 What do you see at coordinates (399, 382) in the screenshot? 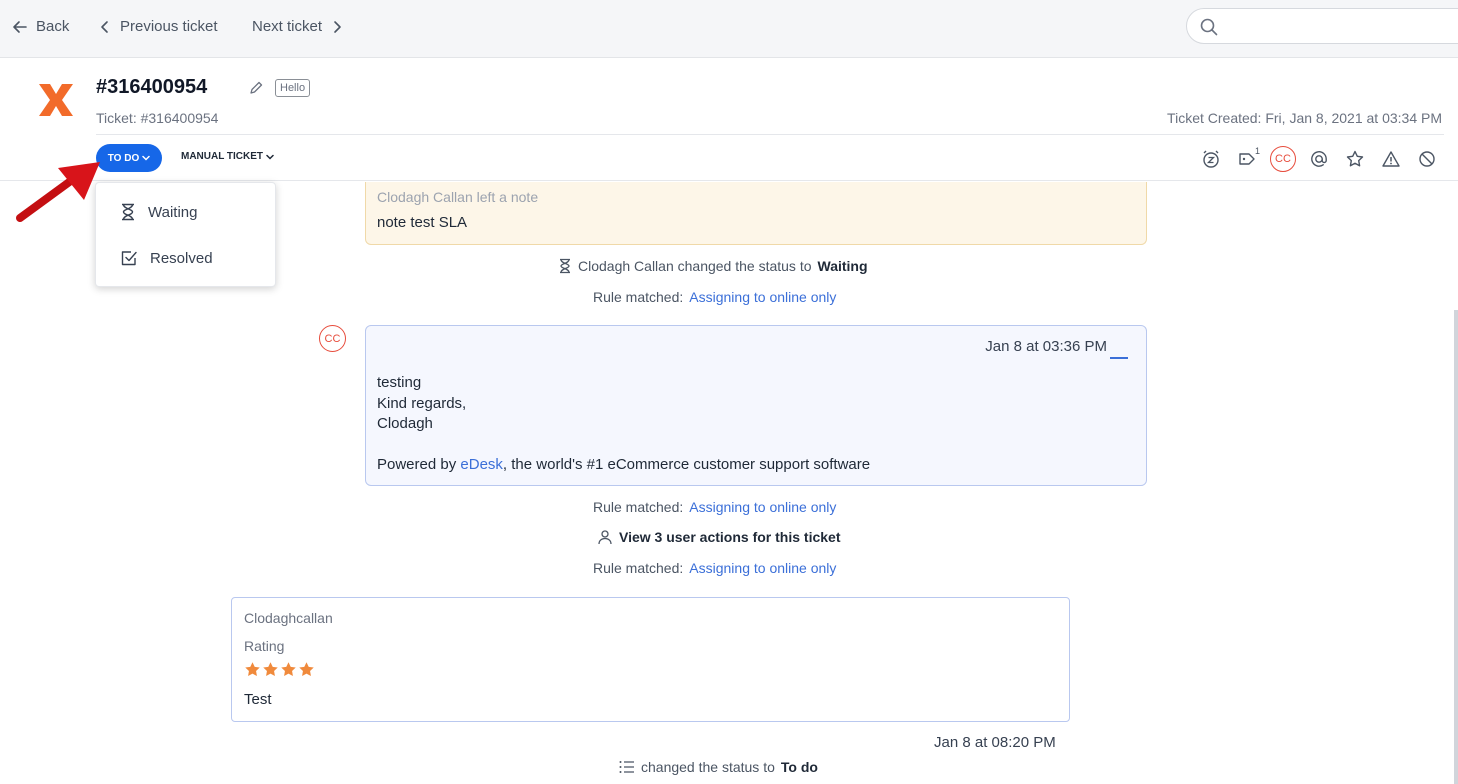
I see `message-line: testing` at bounding box center [399, 382].